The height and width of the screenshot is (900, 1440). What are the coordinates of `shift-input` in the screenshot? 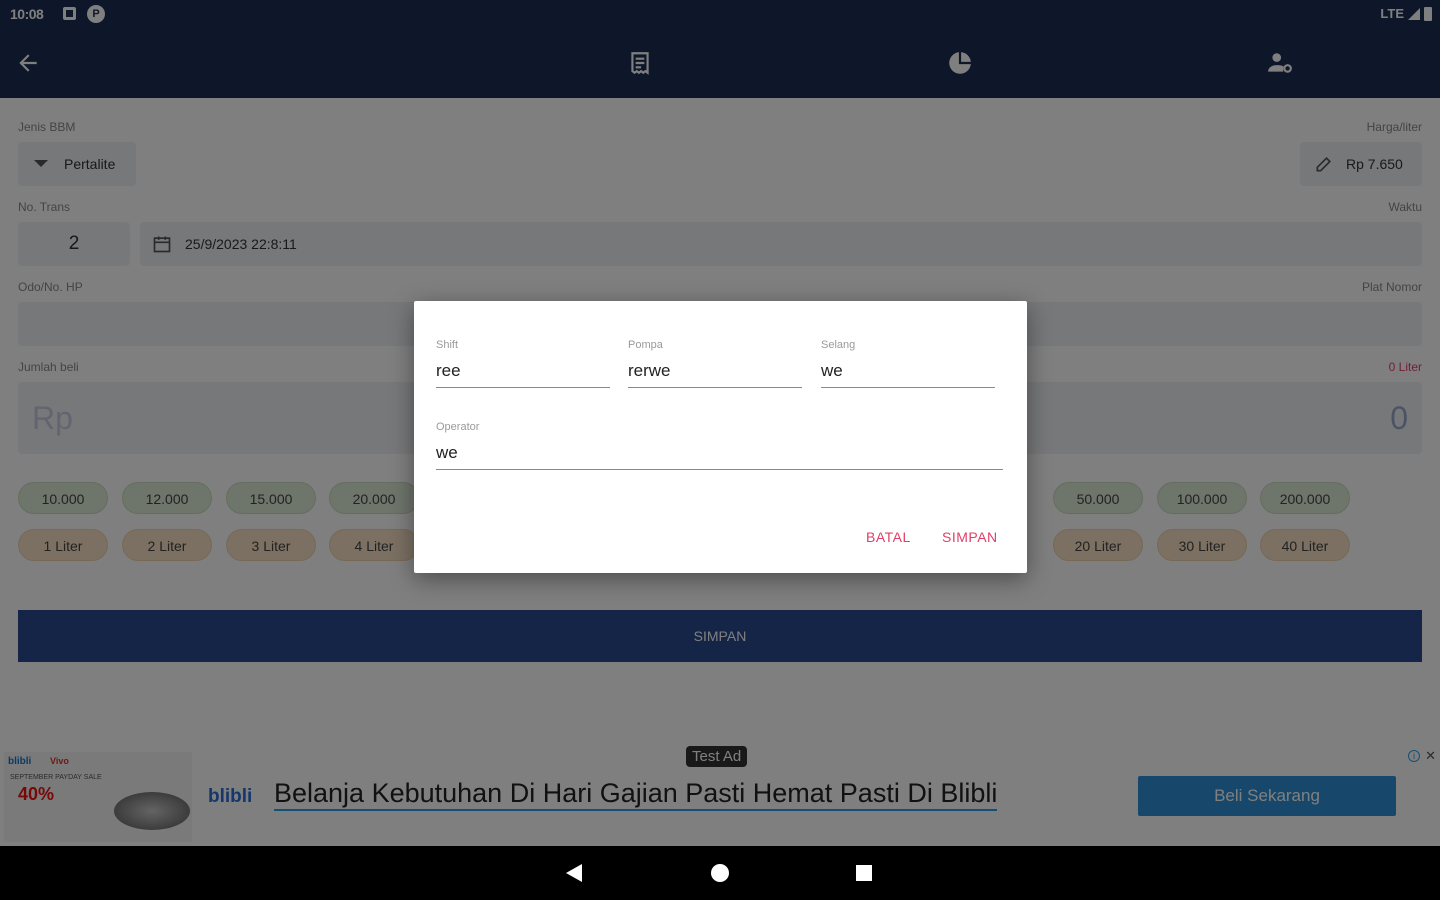 It's located at (523, 374).